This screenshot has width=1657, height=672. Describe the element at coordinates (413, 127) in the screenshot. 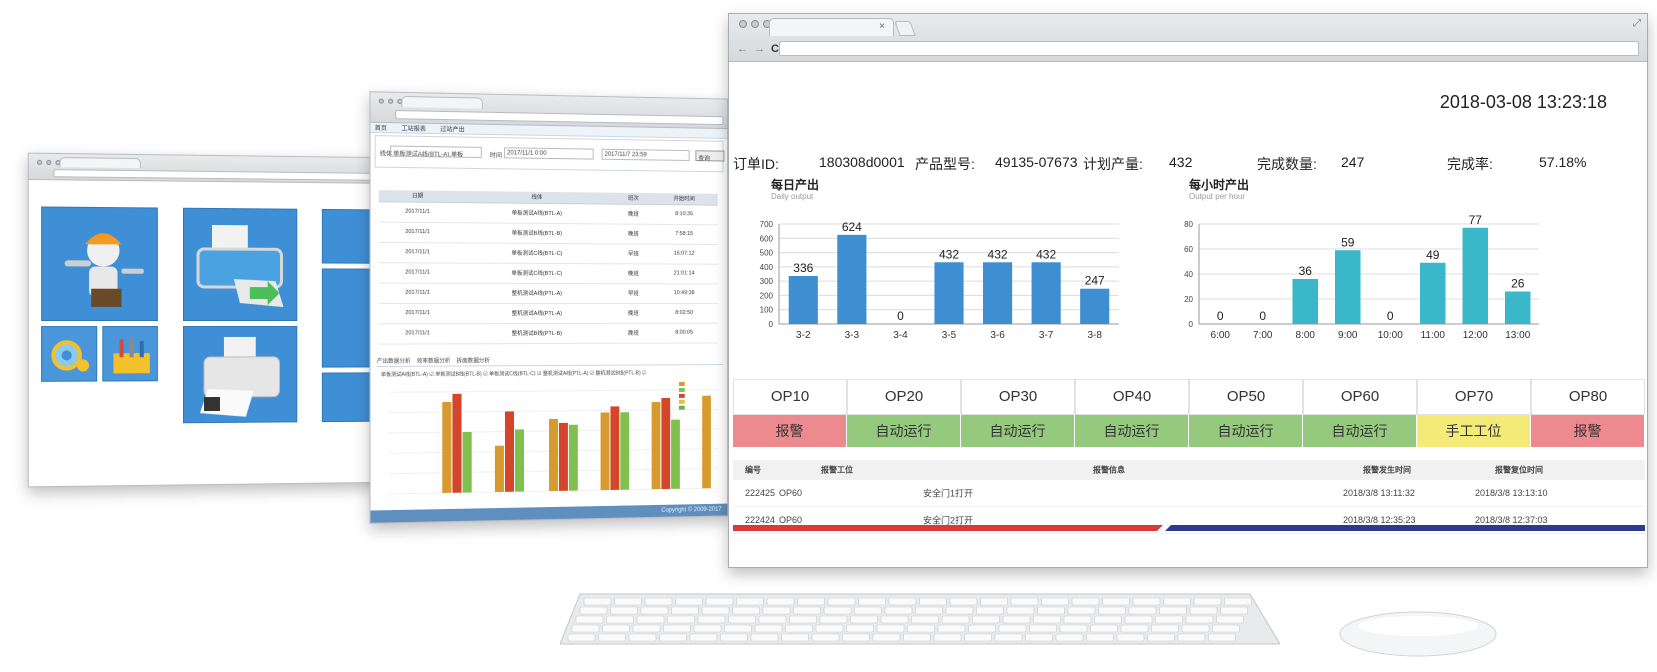

I see `menu-station-report: 工站报表` at that location.